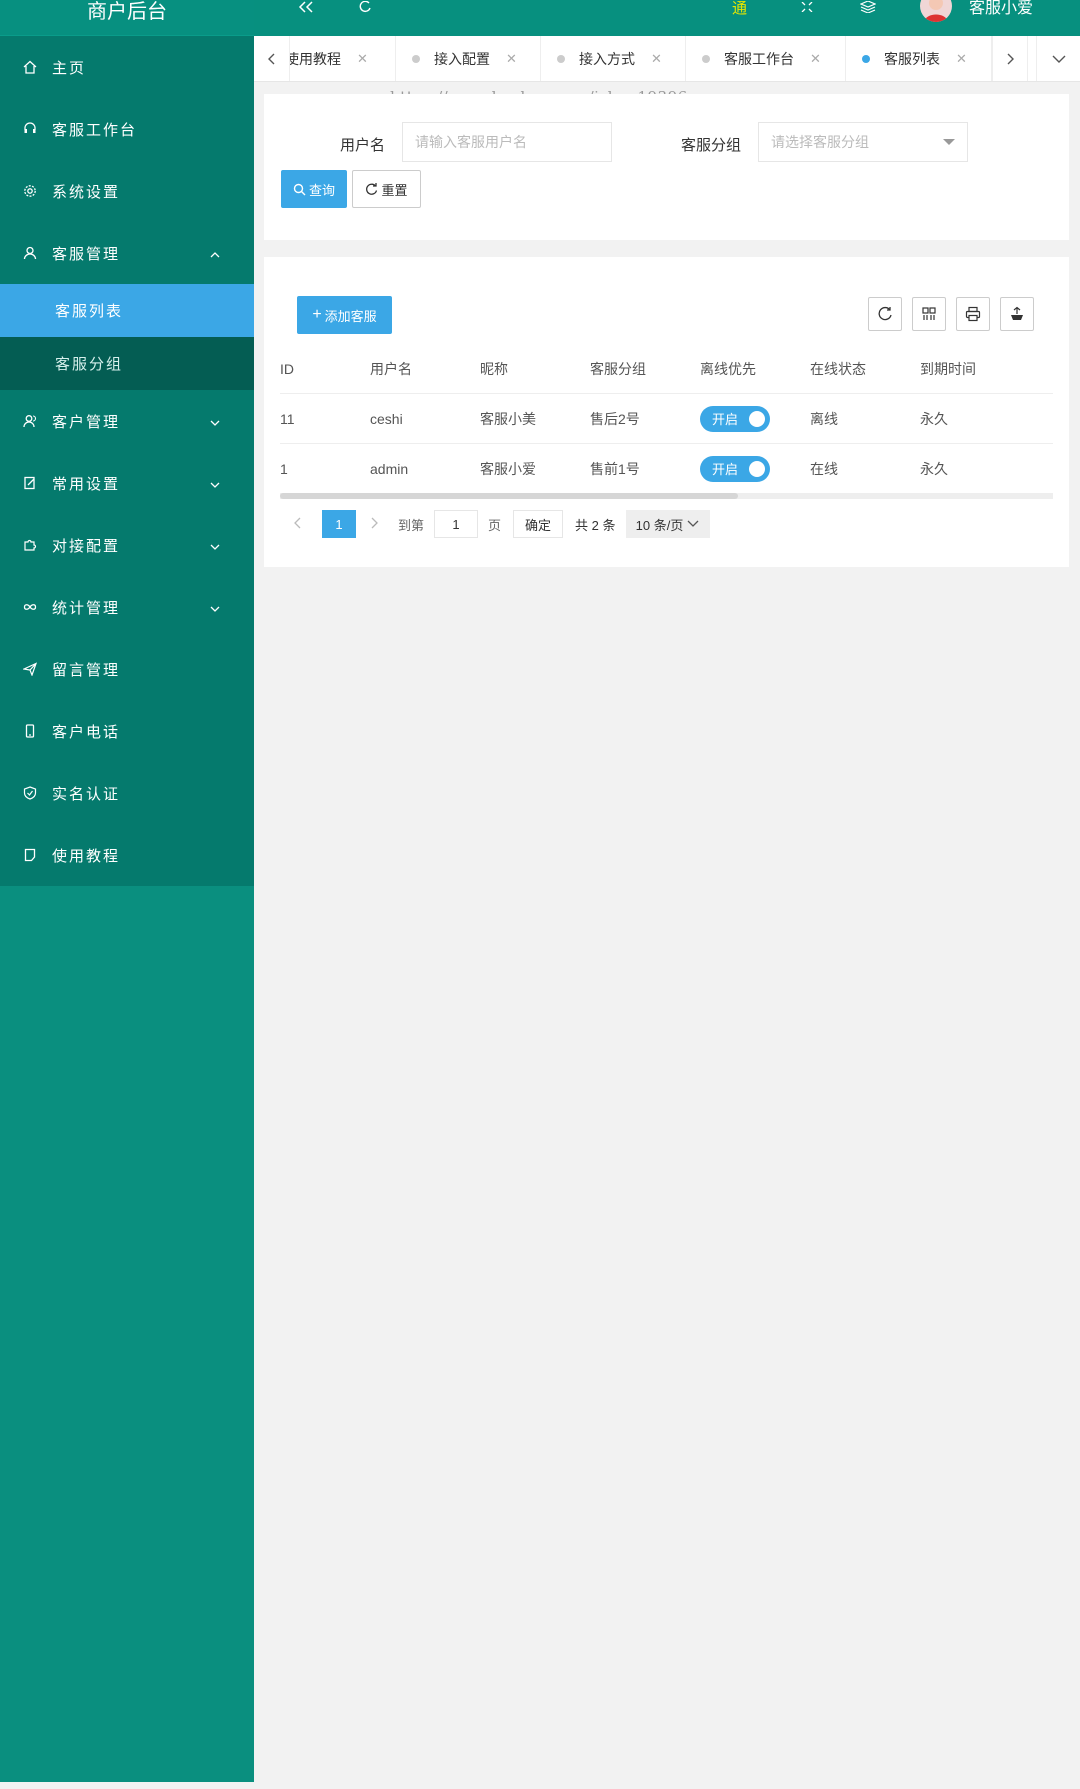  Describe the element at coordinates (659, 525) in the screenshot. I see `page-size-value: 10 条/页` at that location.